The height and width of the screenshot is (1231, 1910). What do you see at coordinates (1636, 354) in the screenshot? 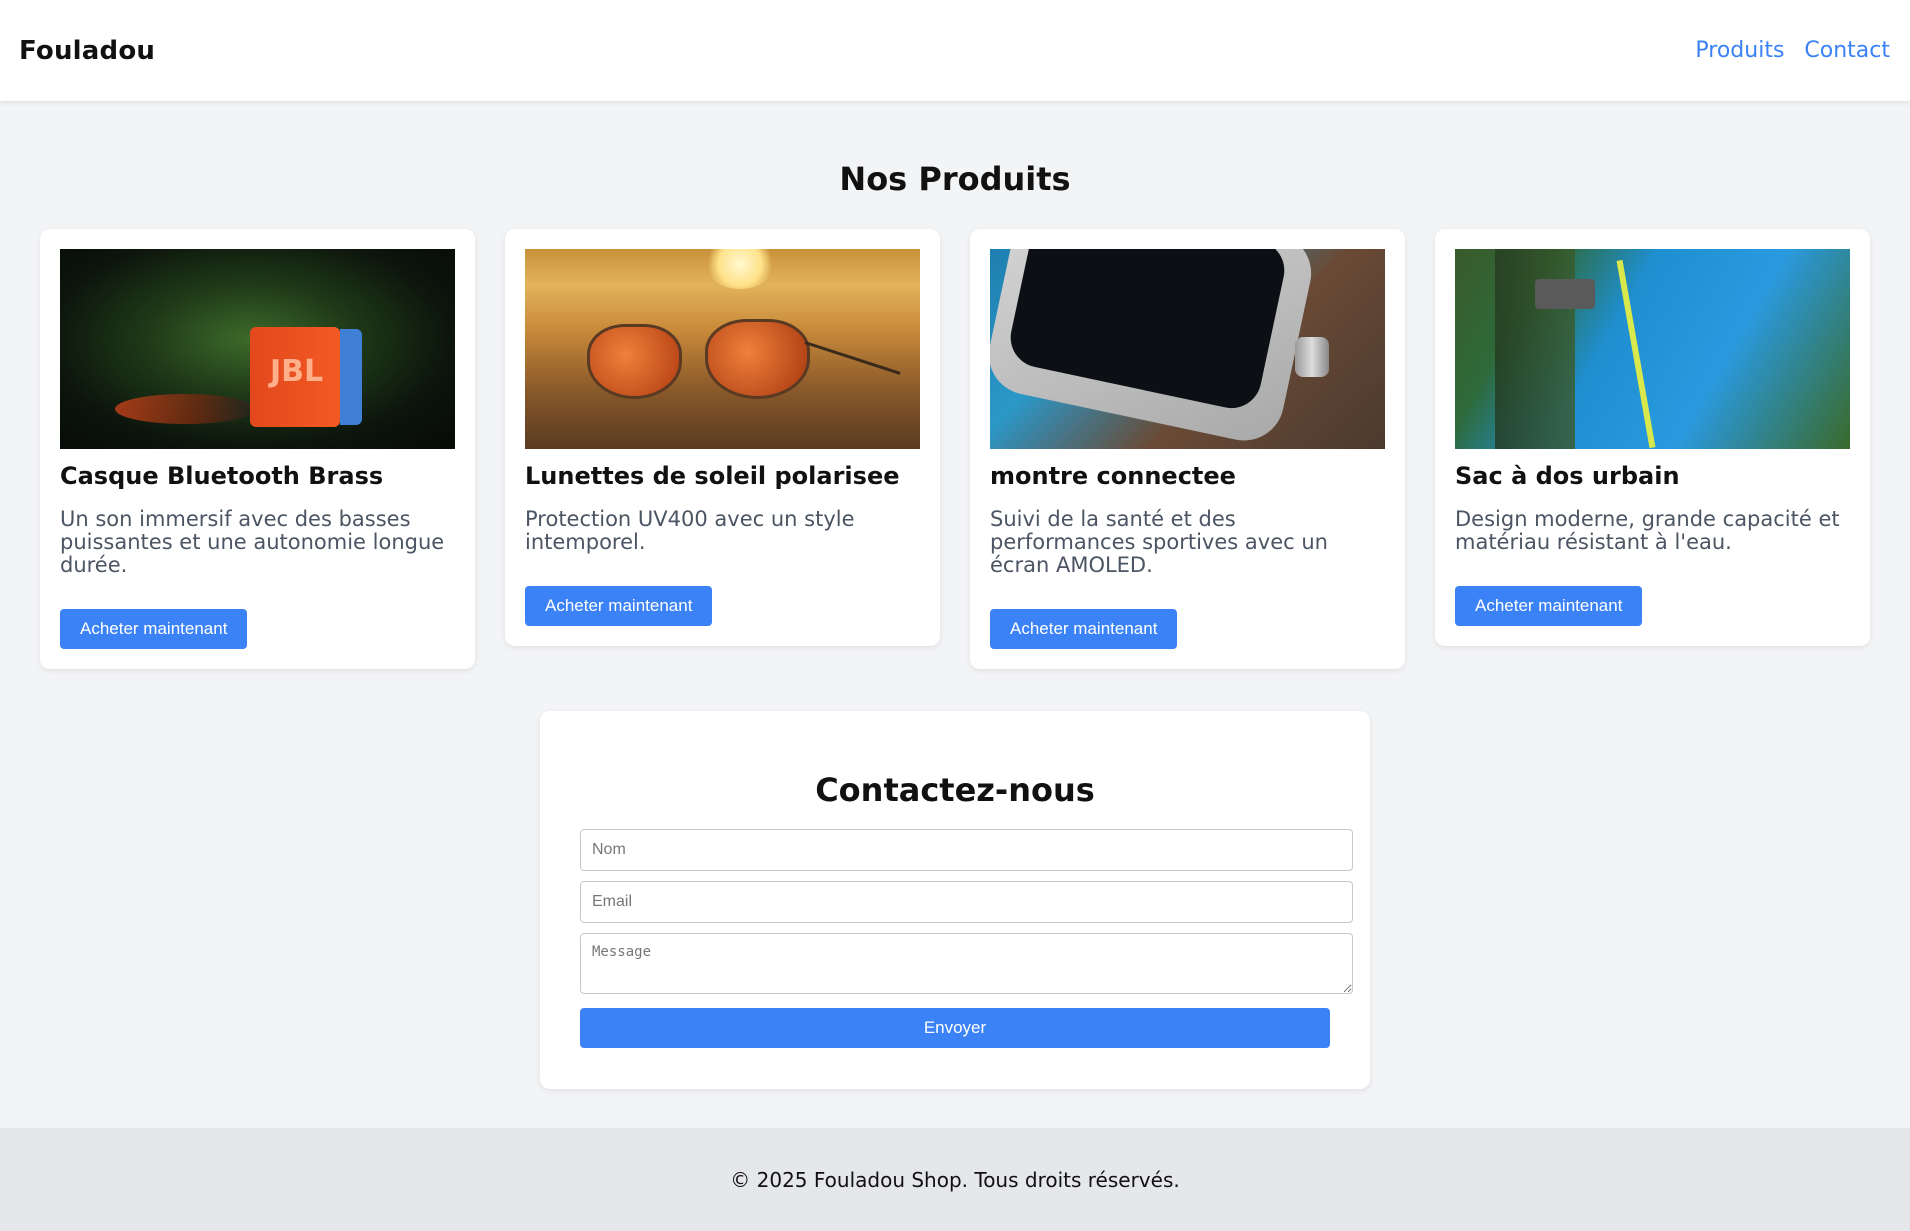
I see `backpack-zipper-graphic` at bounding box center [1636, 354].